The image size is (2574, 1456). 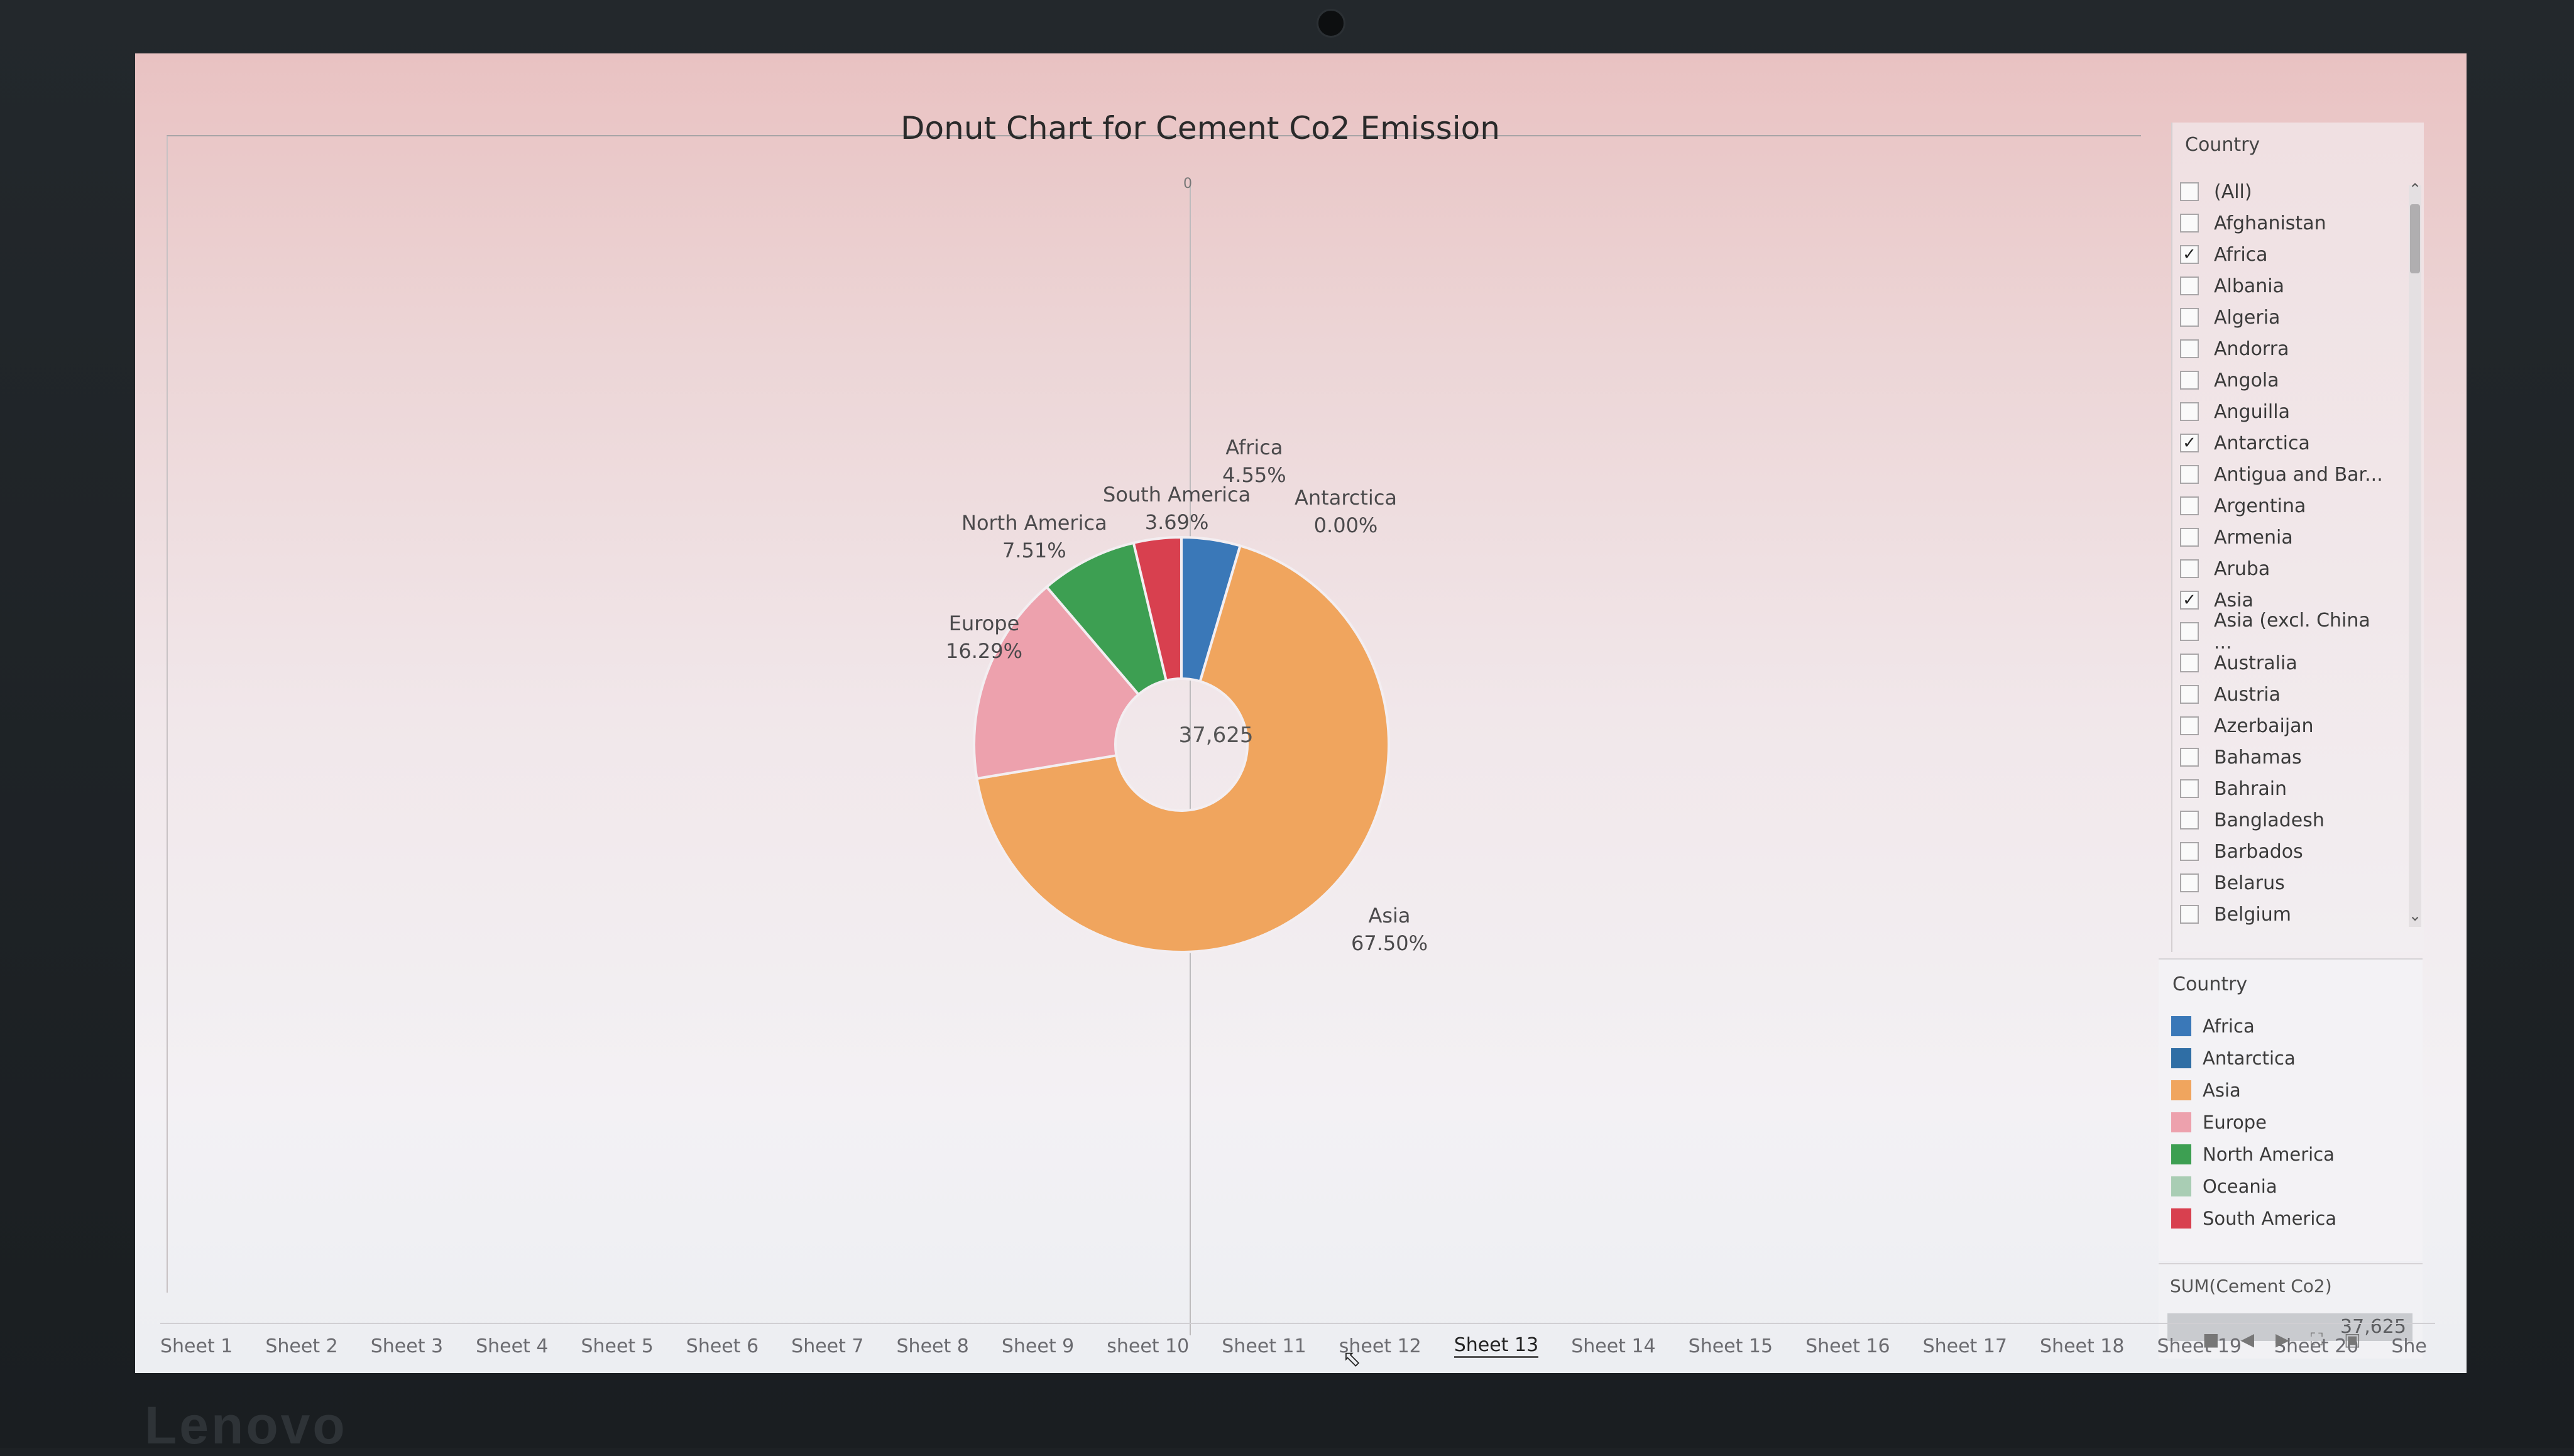 I want to click on filter-scrollbar: ⌃ ⌄, so click(x=2415, y=553).